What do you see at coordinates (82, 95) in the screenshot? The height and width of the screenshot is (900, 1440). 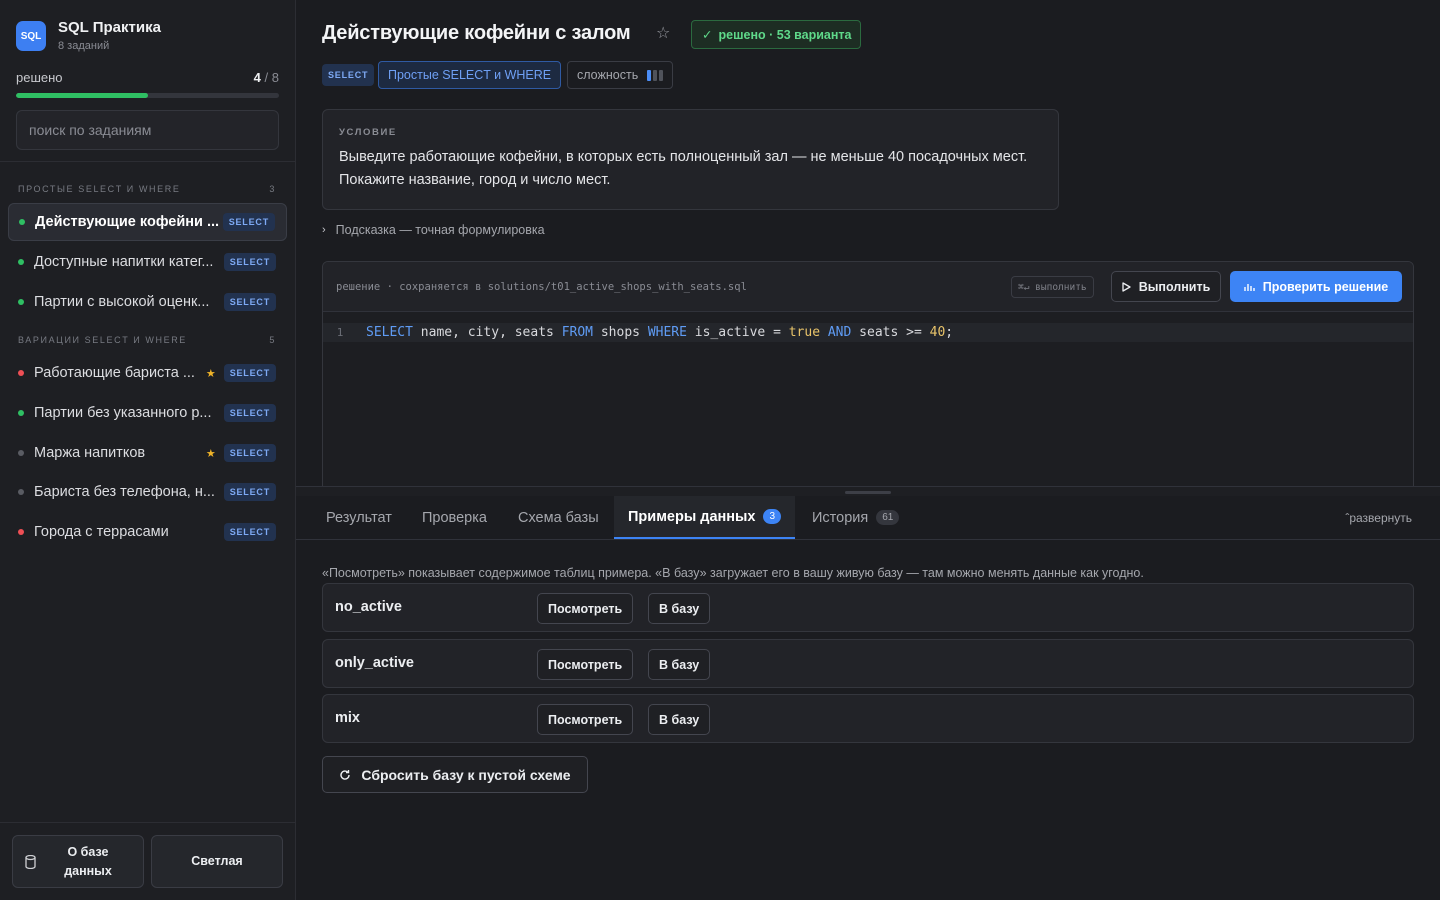 I see `progress-fill` at bounding box center [82, 95].